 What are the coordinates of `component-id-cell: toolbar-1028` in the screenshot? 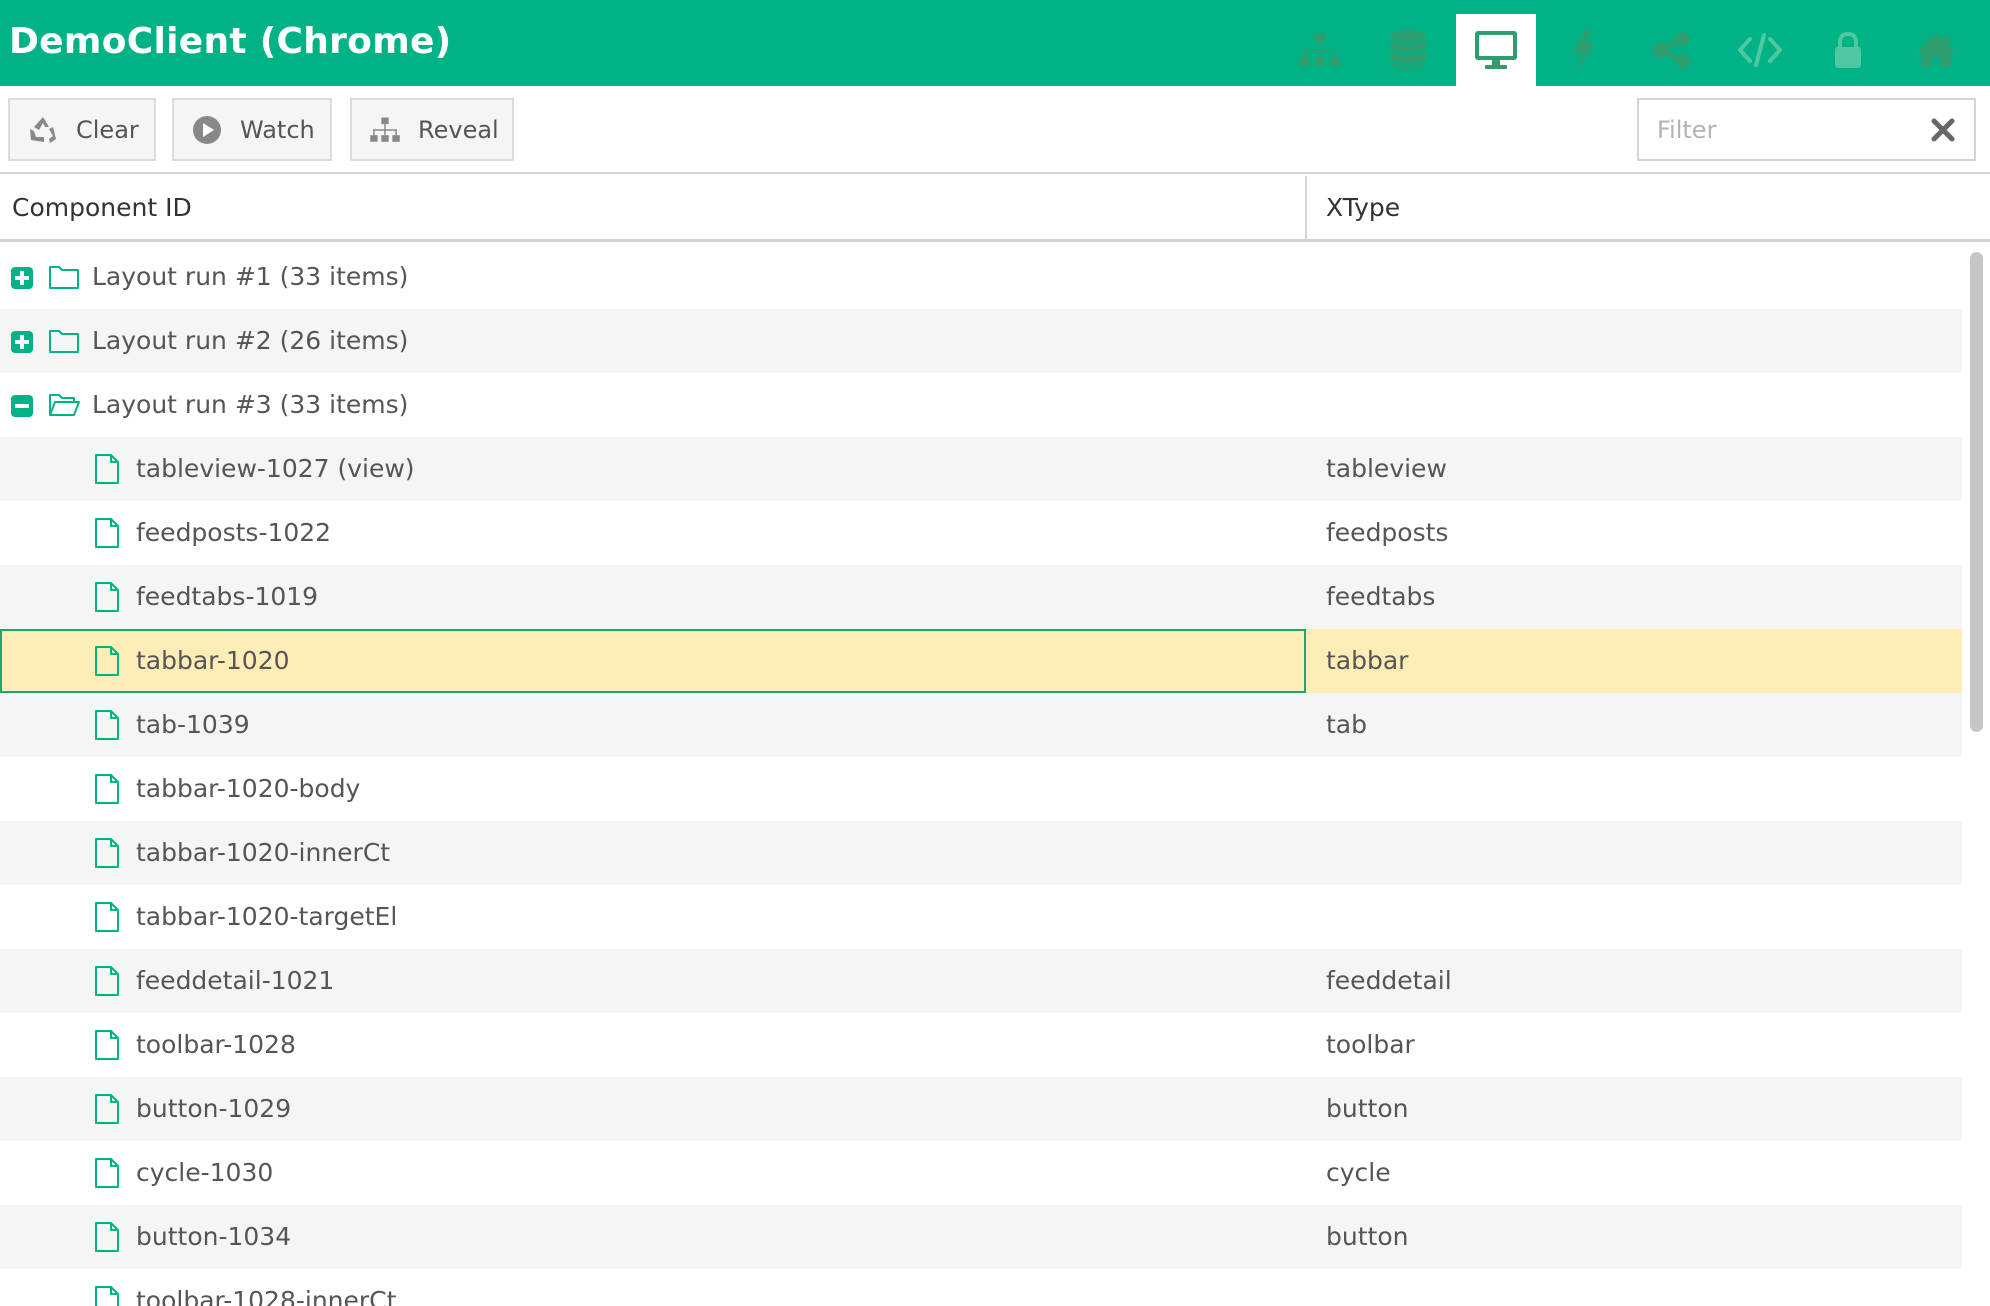 It's located at (216, 1044).